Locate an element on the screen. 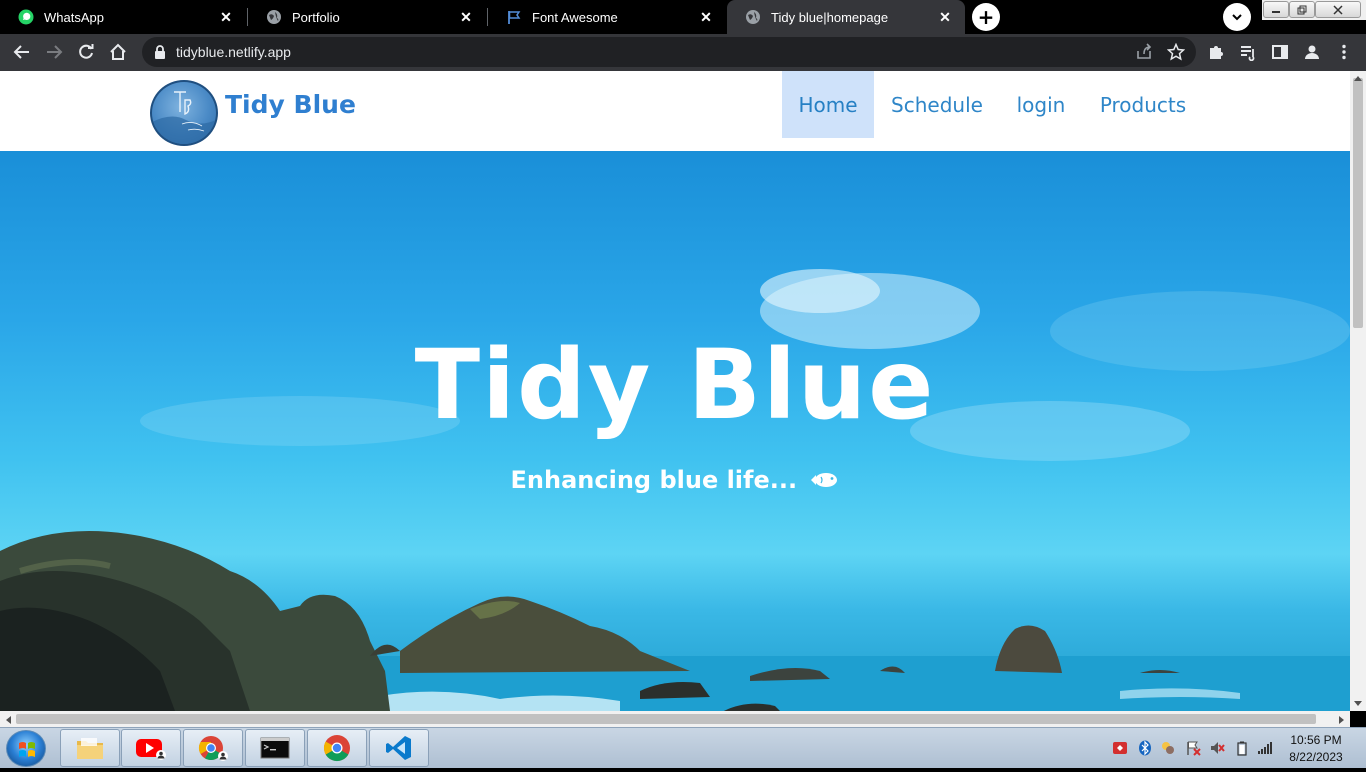 The width and height of the screenshot is (1366, 772). terminal-icon is located at coordinates (275, 748).